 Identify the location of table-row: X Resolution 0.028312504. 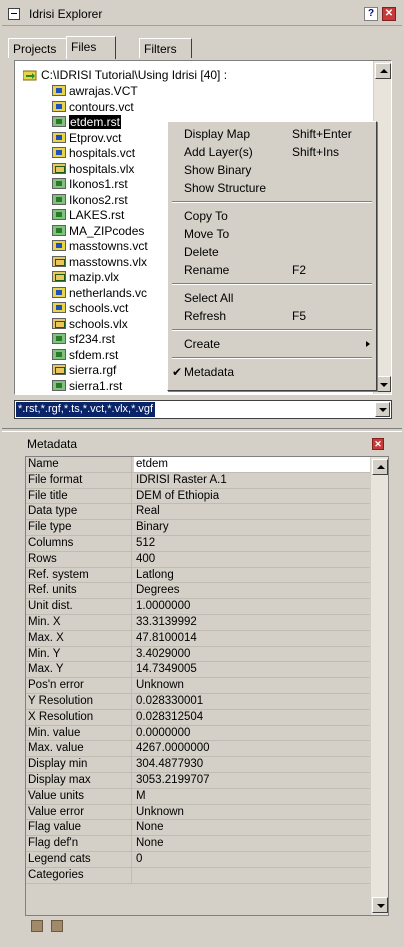
(199, 717).